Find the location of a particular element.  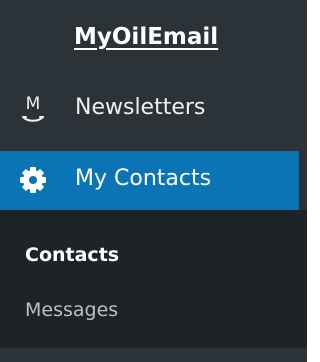

gear-icon is located at coordinates (33, 180).